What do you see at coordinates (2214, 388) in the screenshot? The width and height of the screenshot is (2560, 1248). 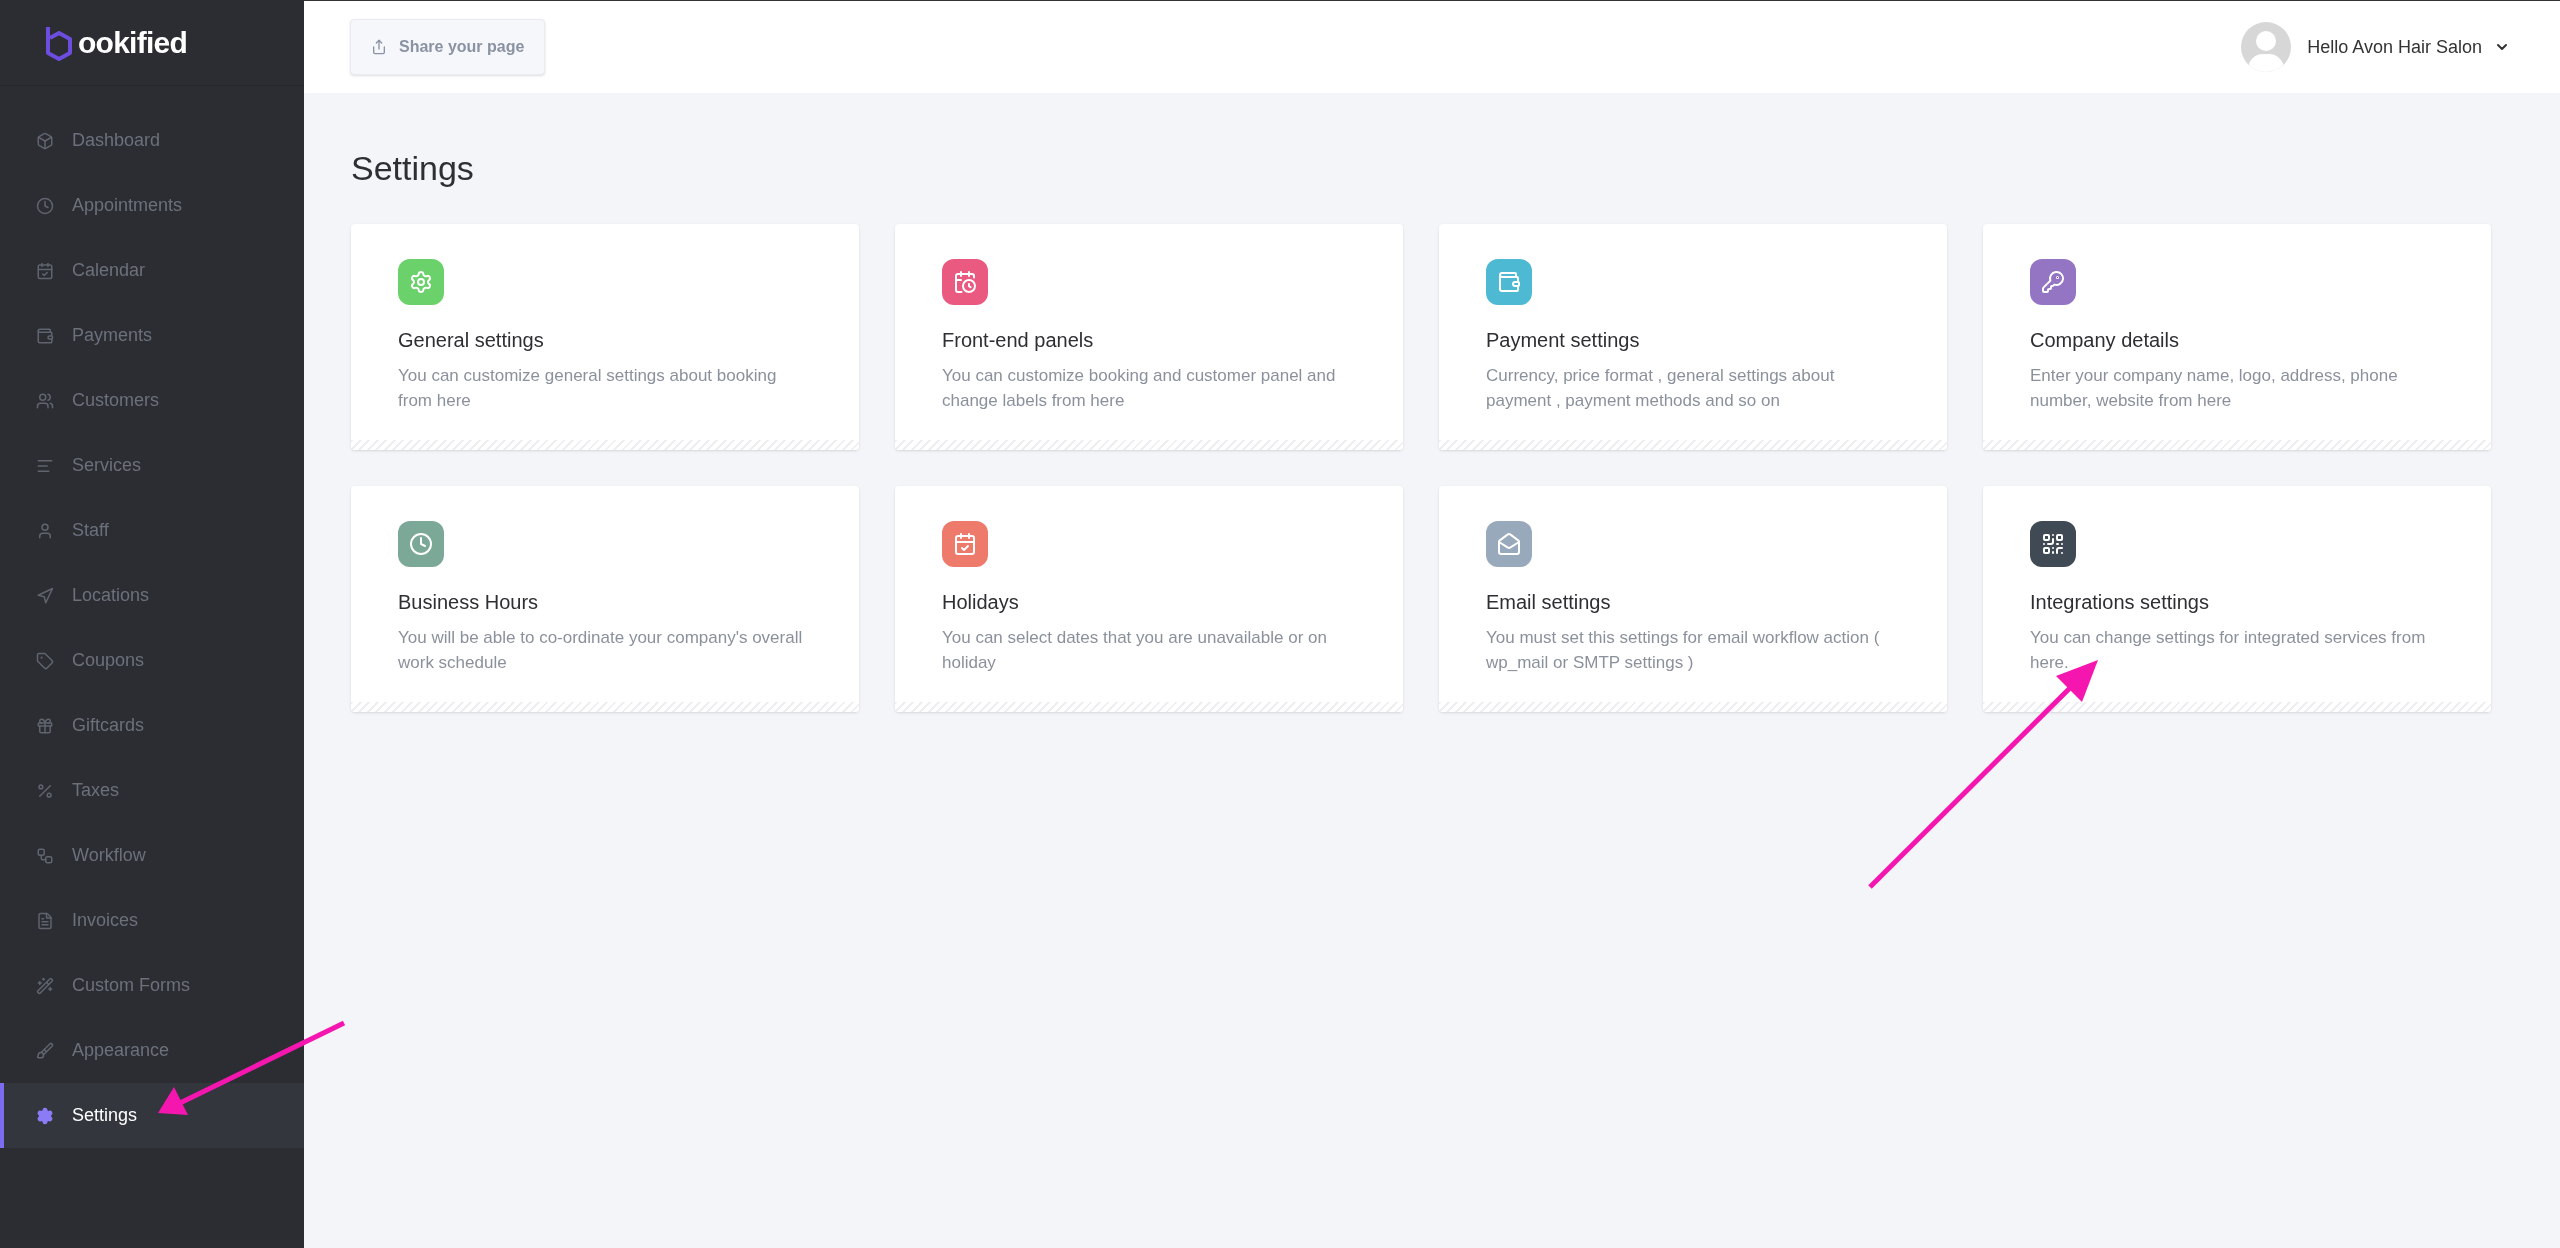 I see `card-description: Enter your company name, logo, address, phone number, website from here` at bounding box center [2214, 388].